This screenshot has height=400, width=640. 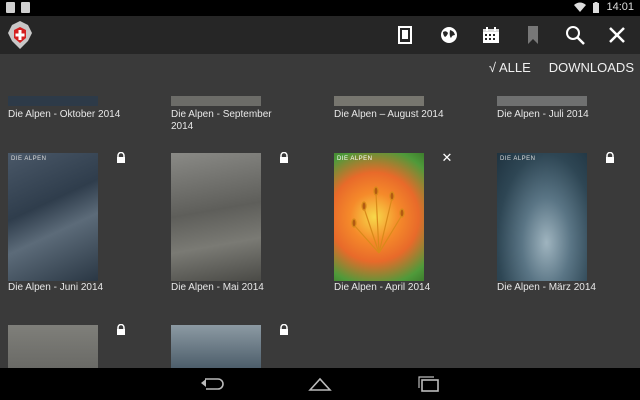 What do you see at coordinates (568, 115) in the screenshot?
I see `issue-title: Die Alpen - Juli 2014` at bounding box center [568, 115].